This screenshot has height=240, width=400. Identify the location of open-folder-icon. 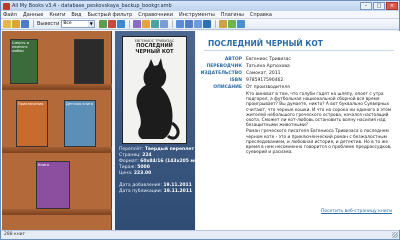
(16, 24).